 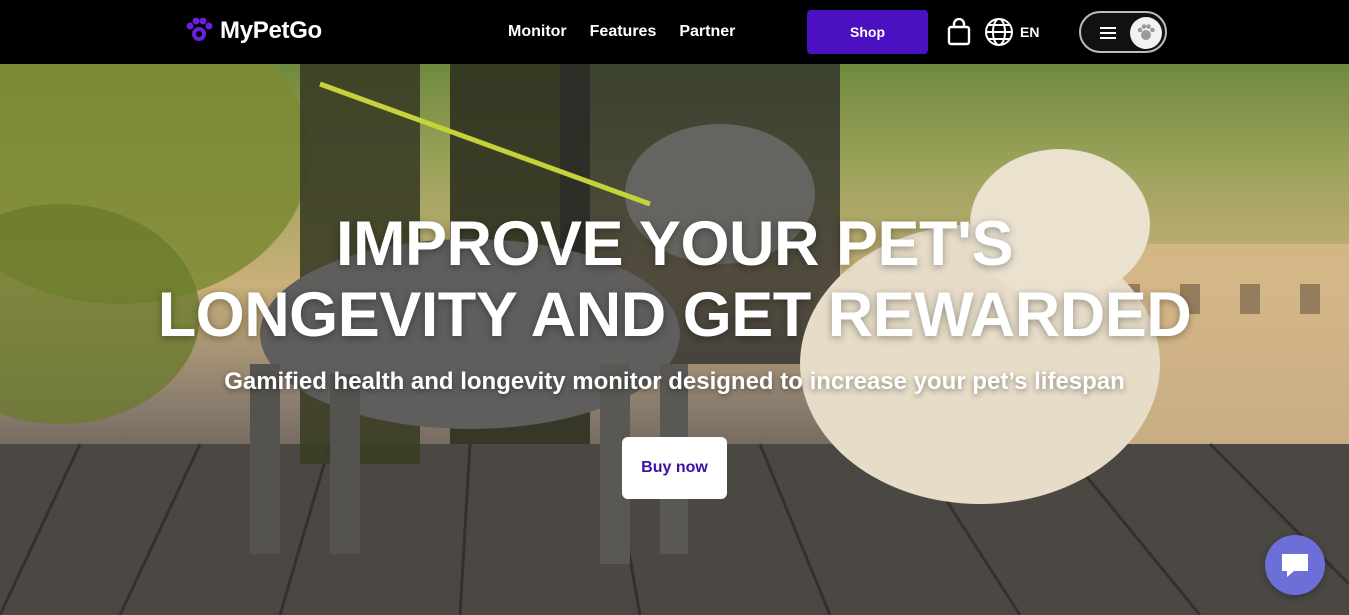 I want to click on hamburger-menu-icon, so click(x=1108, y=33).